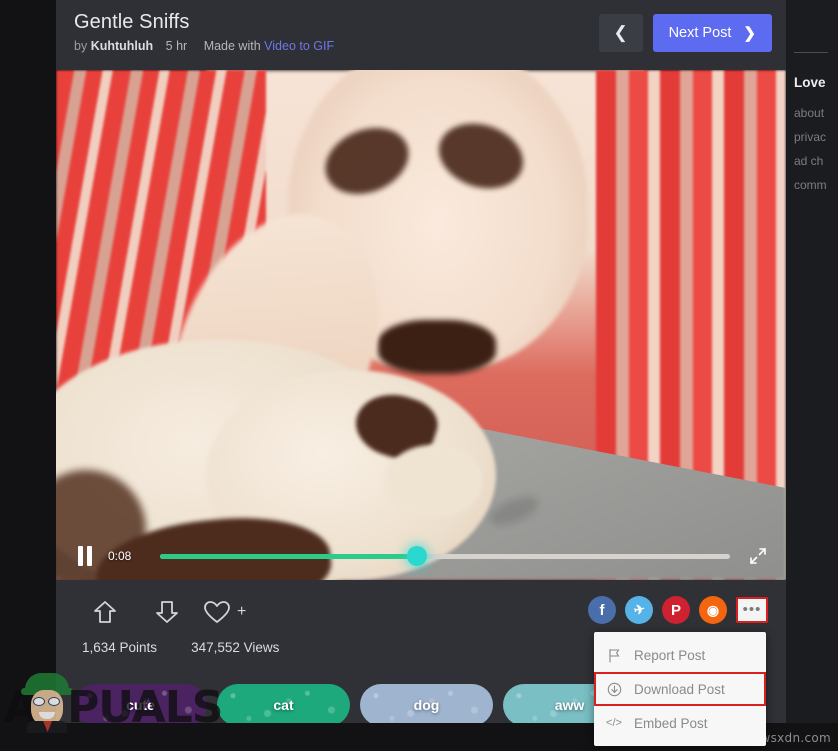 The image size is (838, 751). I want to click on made-with-tool-link: Video to GIF, so click(299, 46).